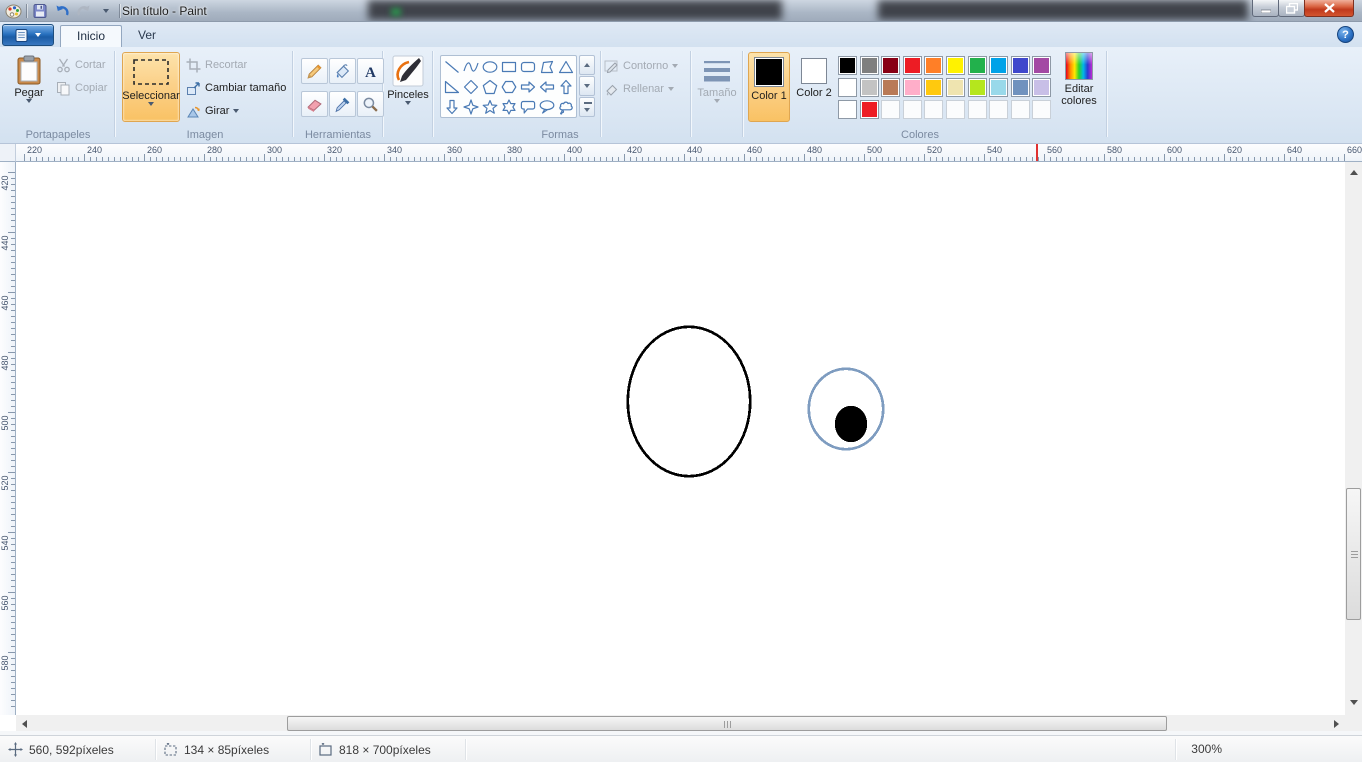 The width and height of the screenshot is (1362, 762). What do you see at coordinates (566, 87) in the screenshot?
I see `shape-arrow-up-icon` at bounding box center [566, 87].